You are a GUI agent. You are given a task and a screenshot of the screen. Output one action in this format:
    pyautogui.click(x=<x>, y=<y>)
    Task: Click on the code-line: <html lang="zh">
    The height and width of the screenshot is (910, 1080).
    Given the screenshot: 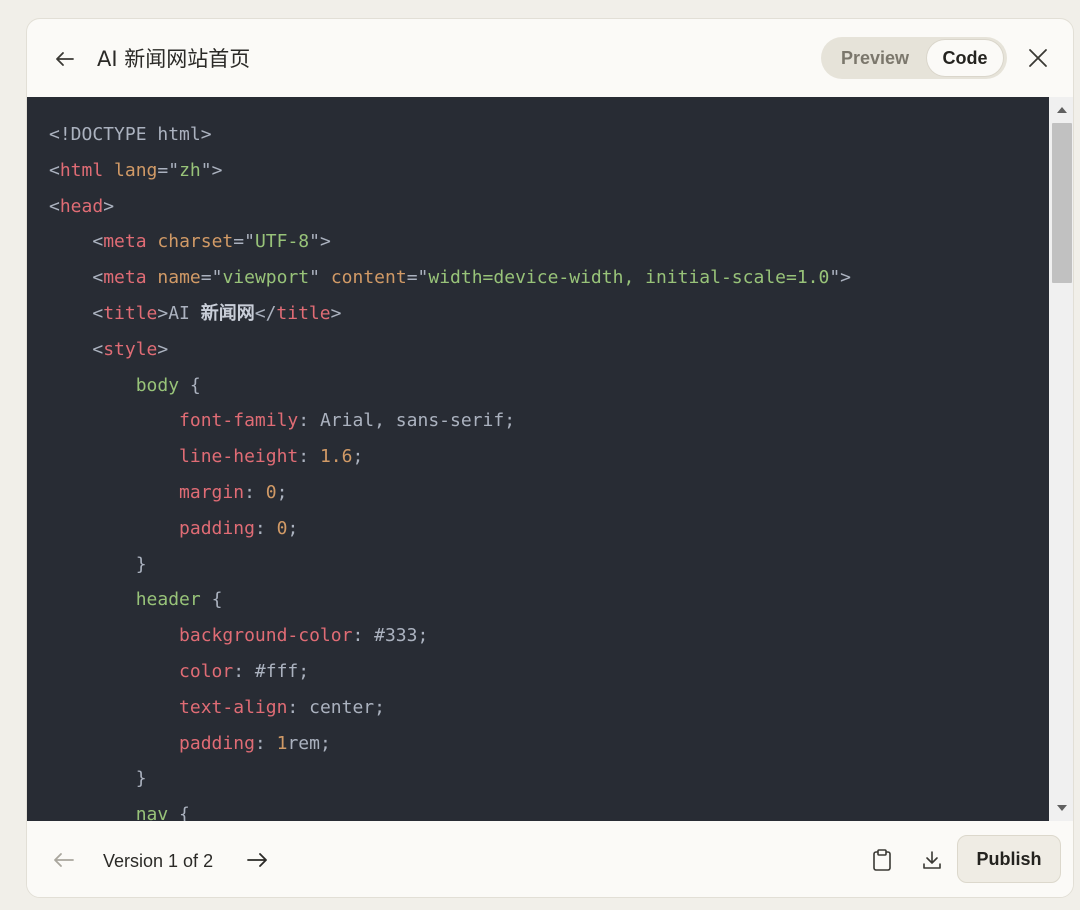 What is the action you would take?
    pyautogui.click(x=450, y=171)
    